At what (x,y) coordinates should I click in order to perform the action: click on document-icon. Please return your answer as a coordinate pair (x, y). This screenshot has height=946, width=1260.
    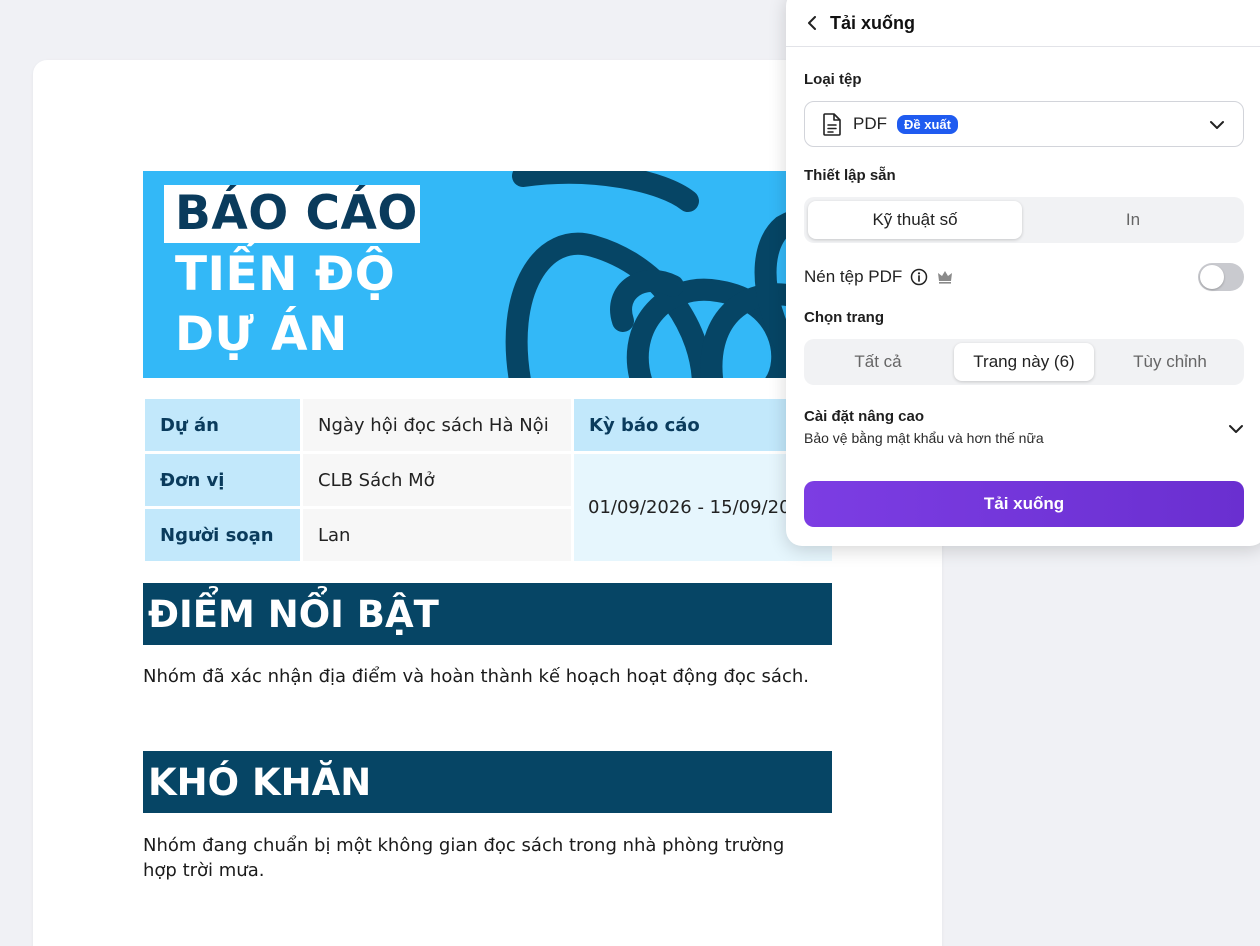
    Looking at the image, I should click on (832, 124).